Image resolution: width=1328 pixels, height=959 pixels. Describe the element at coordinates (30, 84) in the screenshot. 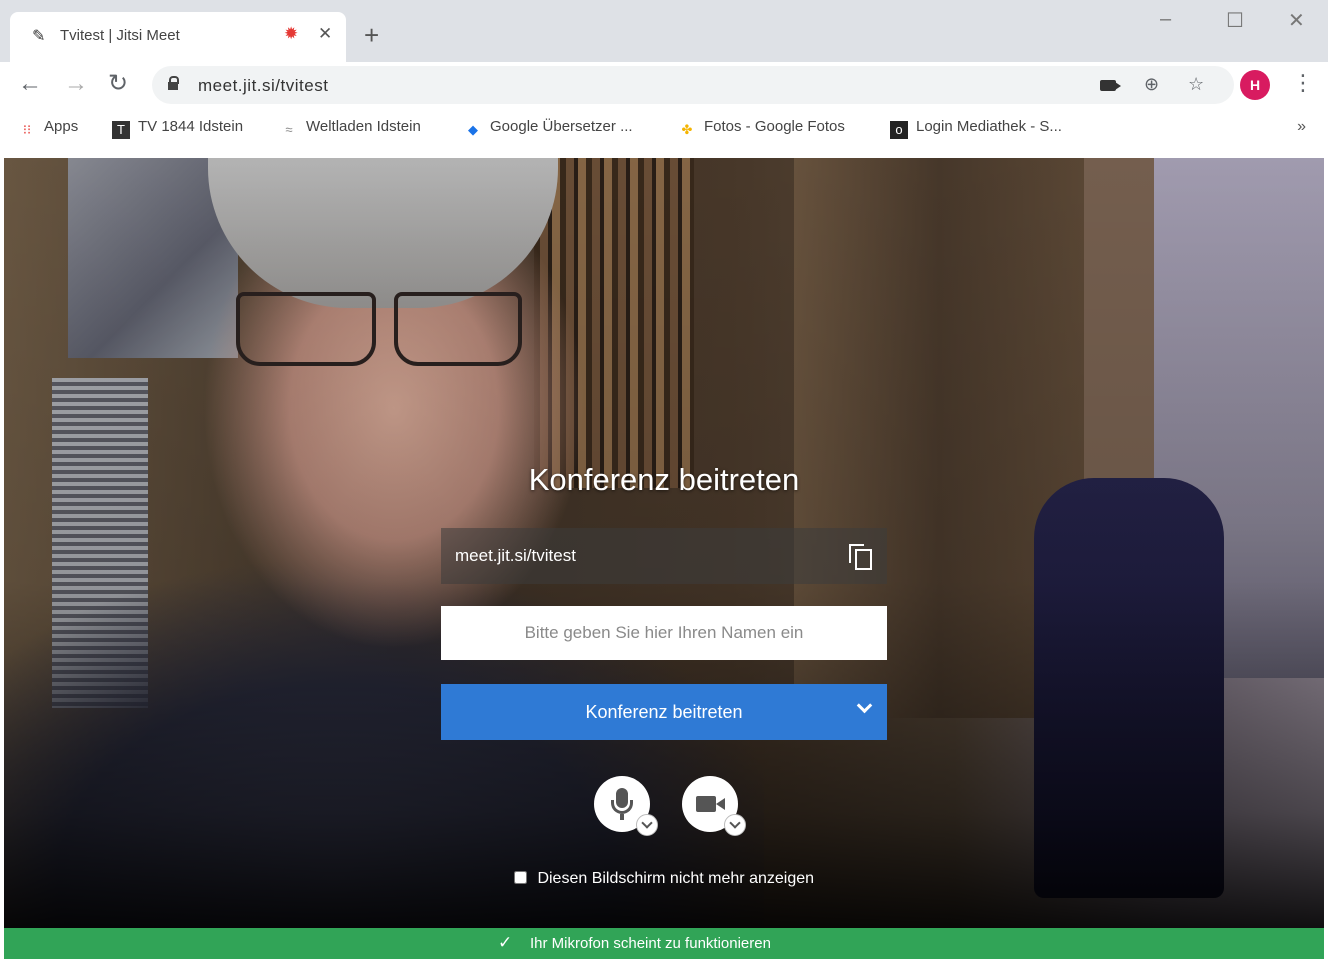

I see `back-arrow-icon: ←` at that location.